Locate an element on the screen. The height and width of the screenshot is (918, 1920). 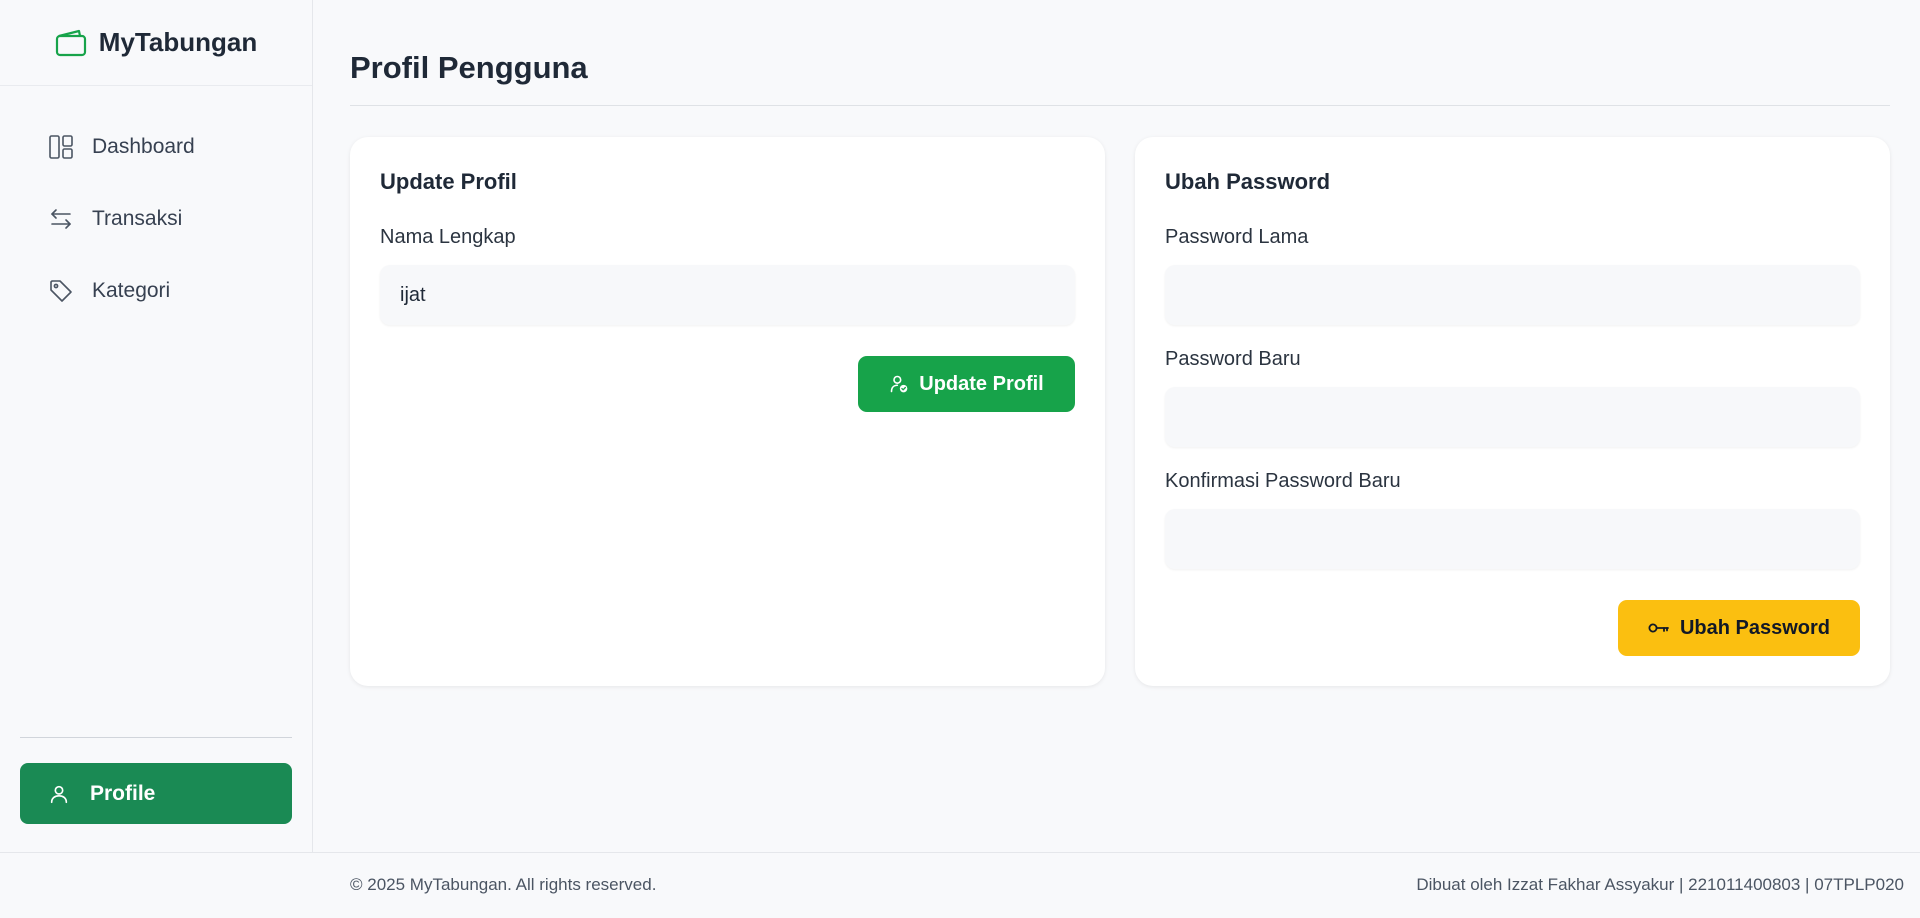
sidebar-item-label: Transaksi is located at coordinates (137, 218).